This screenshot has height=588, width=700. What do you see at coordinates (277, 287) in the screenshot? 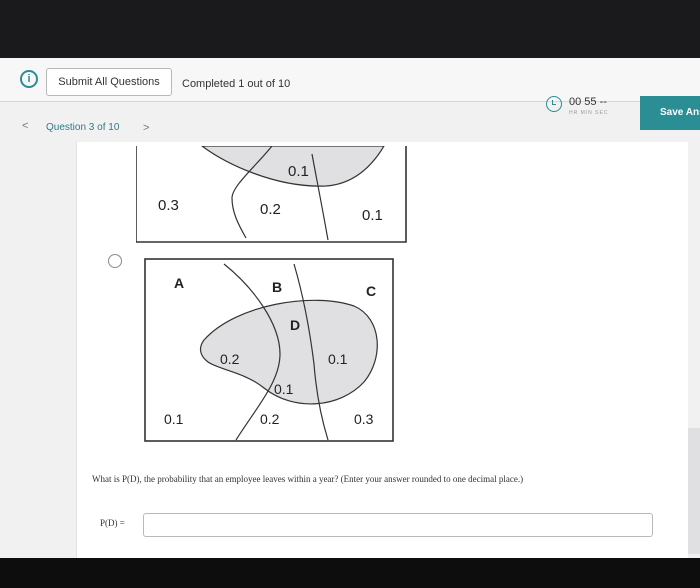
I see `set-label-b: B` at bounding box center [277, 287].